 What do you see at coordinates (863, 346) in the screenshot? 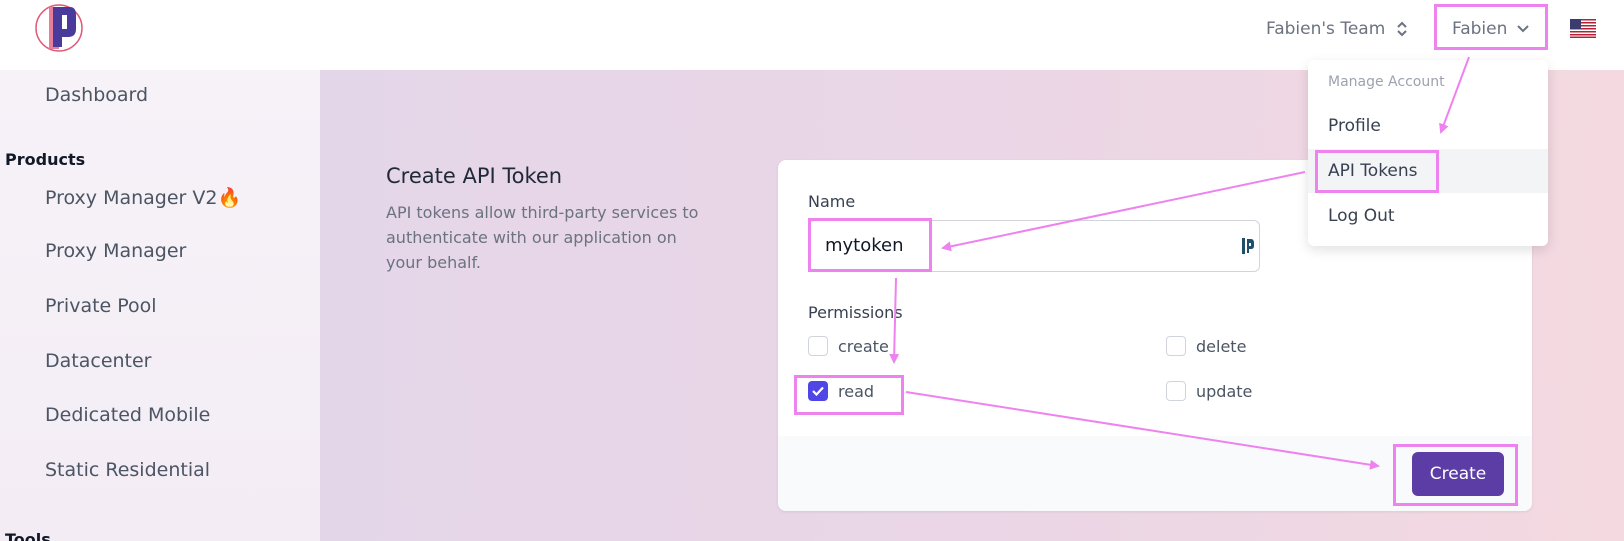
I see `permission-create-label: create` at bounding box center [863, 346].